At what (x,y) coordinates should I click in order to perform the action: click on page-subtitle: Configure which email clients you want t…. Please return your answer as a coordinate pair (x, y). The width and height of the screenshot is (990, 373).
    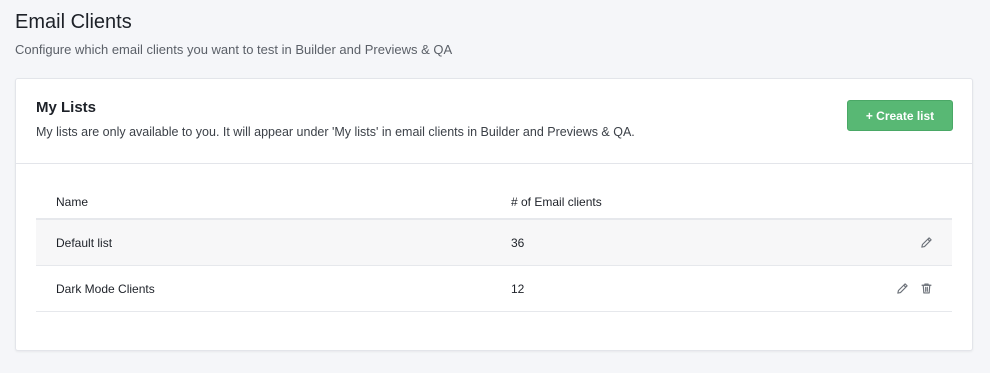
    Looking at the image, I should click on (234, 49).